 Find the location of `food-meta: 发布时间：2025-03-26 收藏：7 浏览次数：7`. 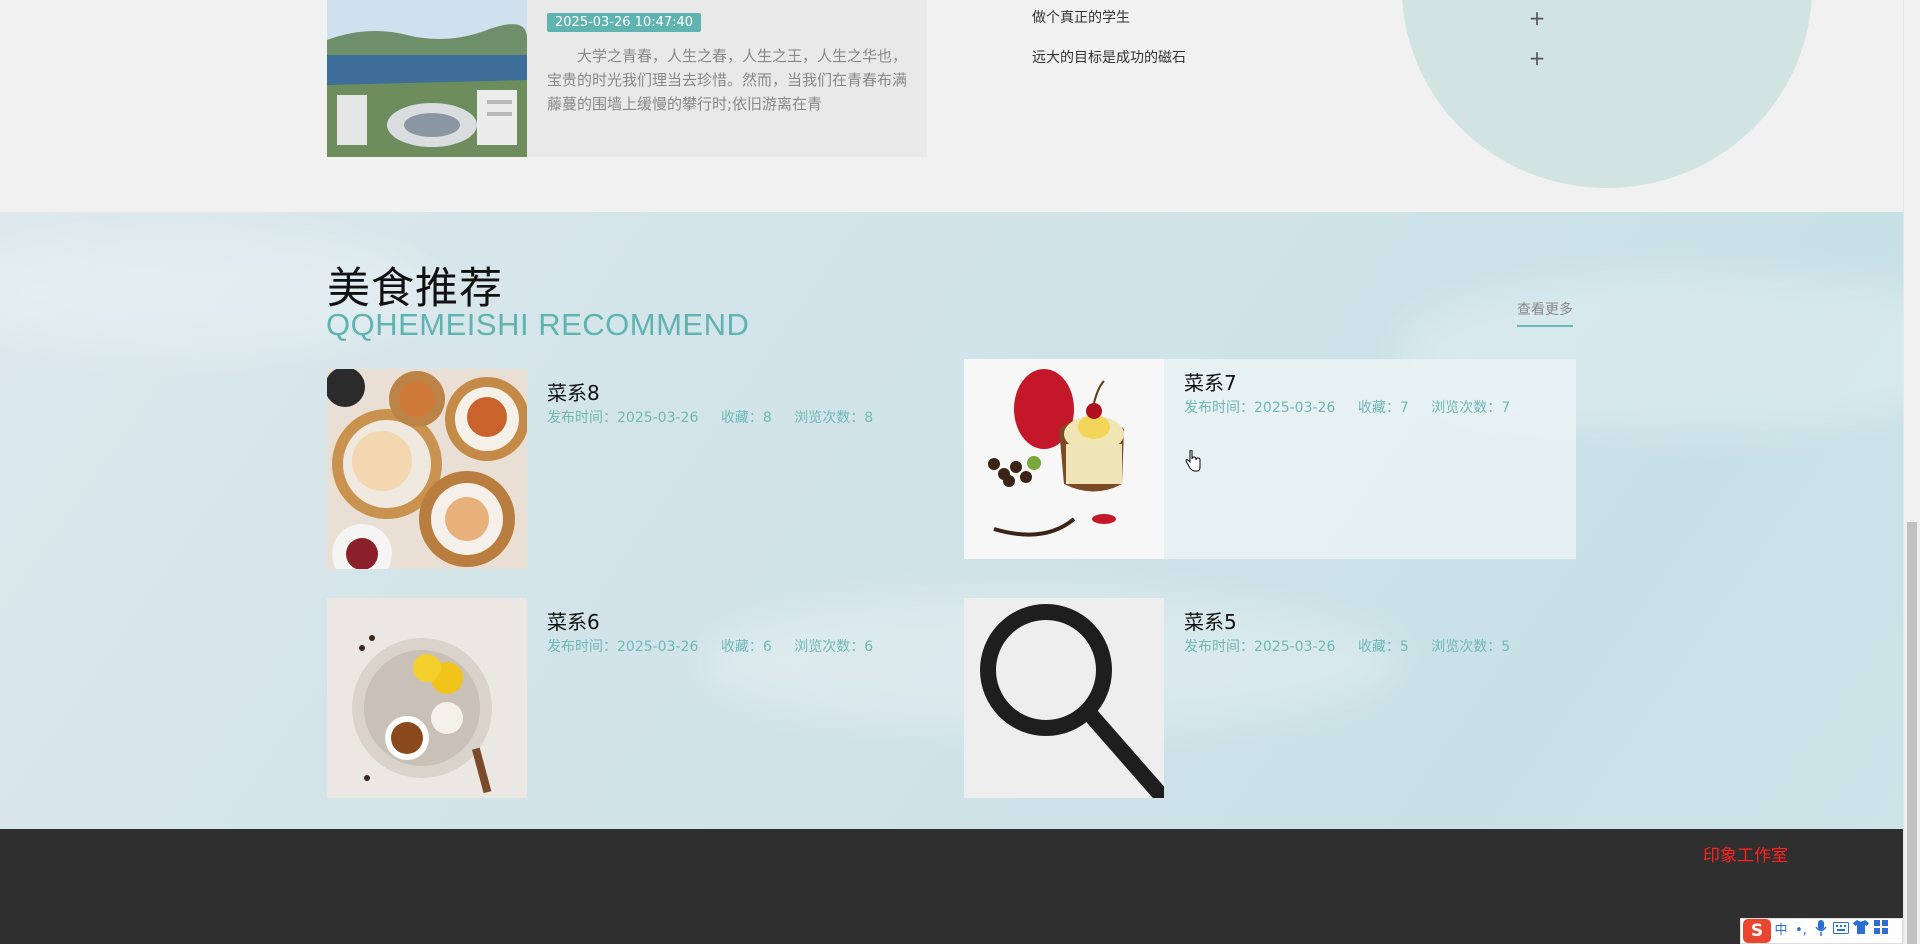

food-meta: 发布时间：2025-03-26 收藏：7 浏览次数：7 is located at coordinates (1356, 407).